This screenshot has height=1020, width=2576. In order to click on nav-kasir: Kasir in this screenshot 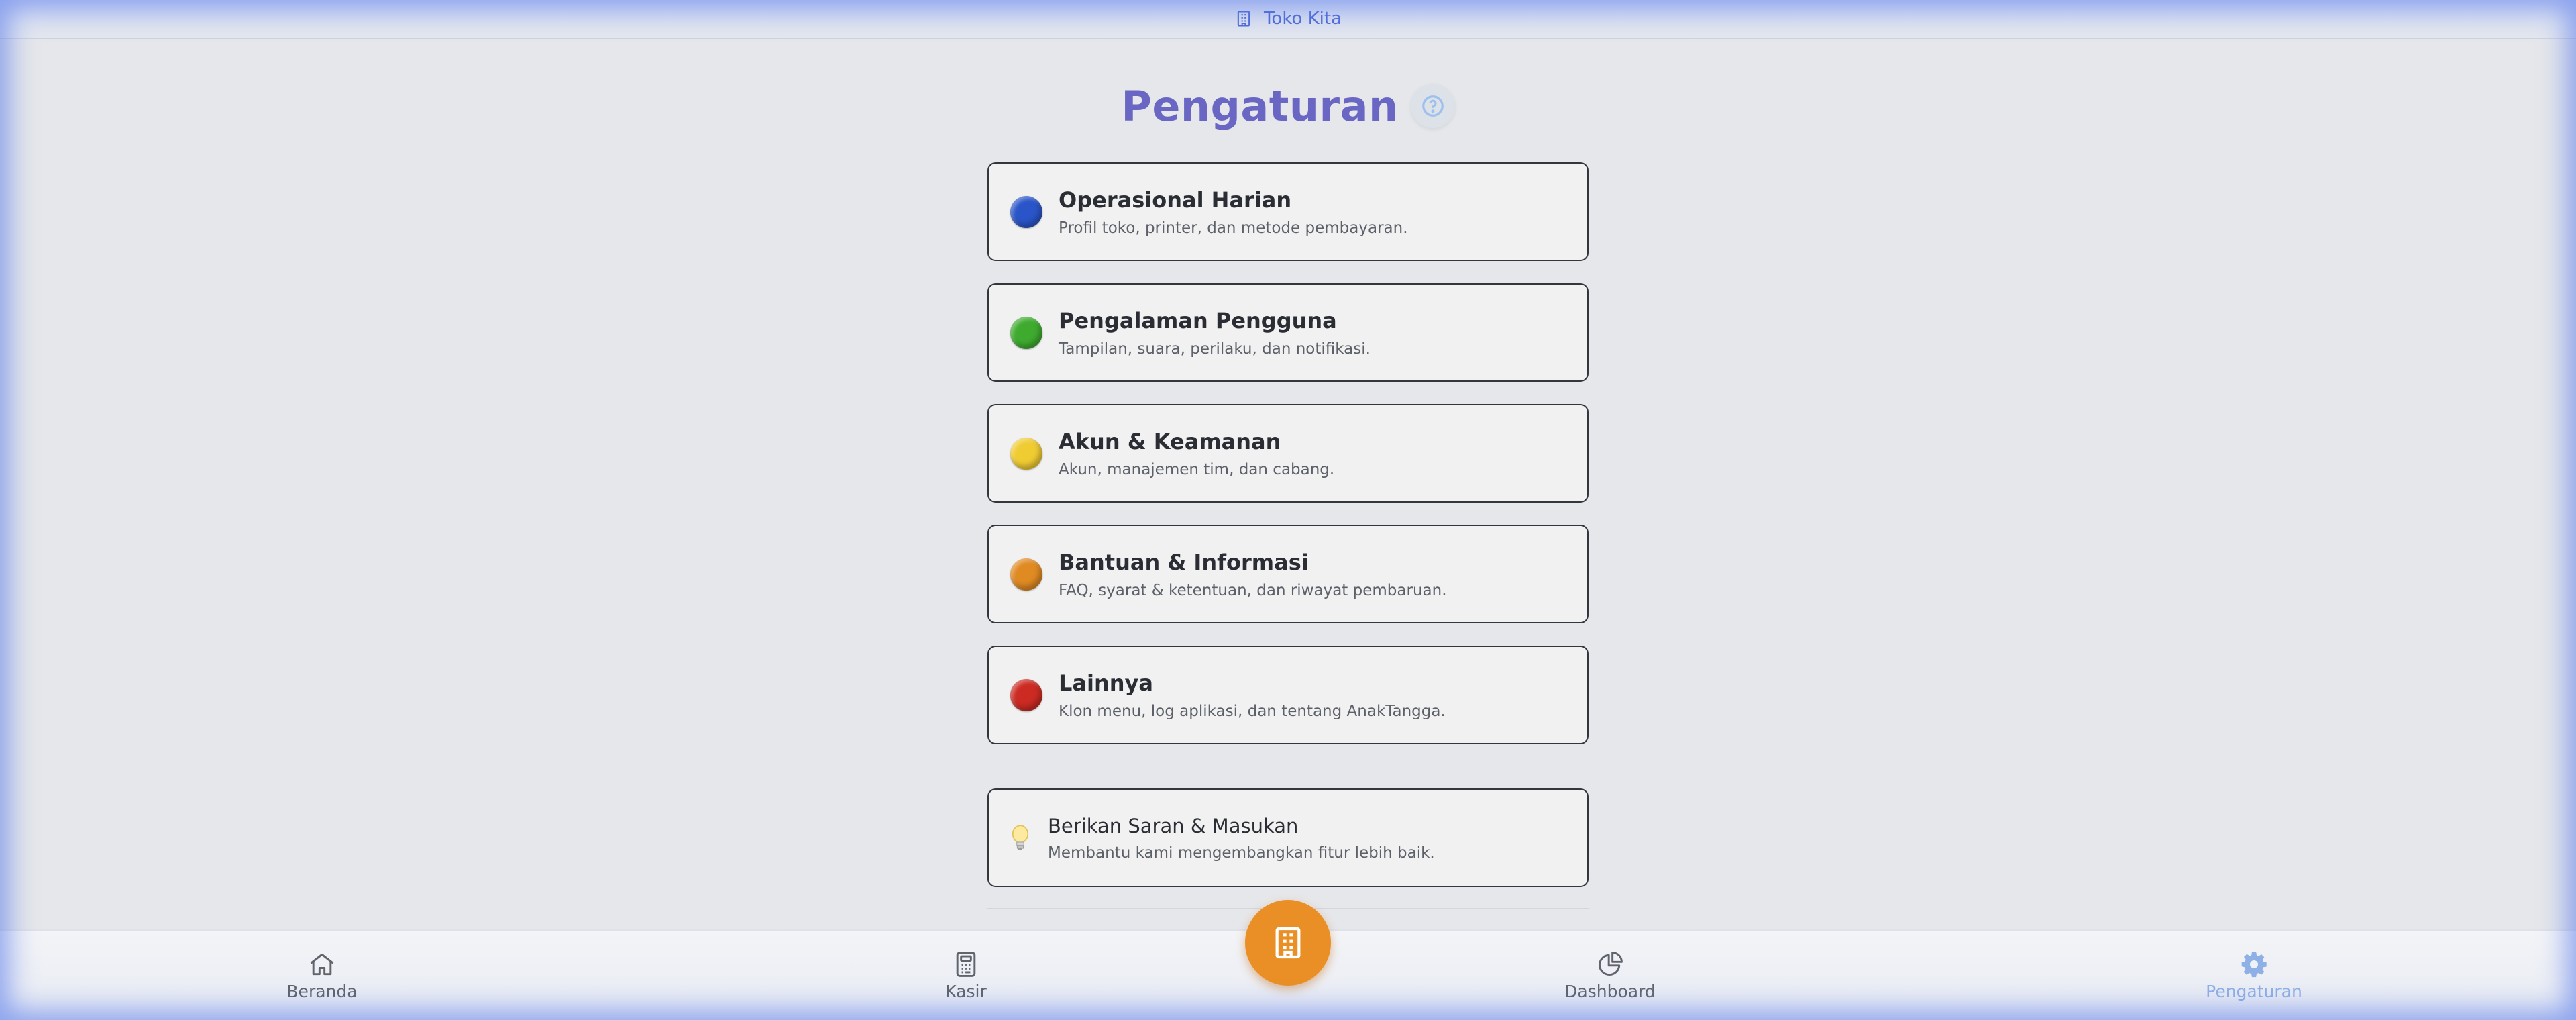, I will do `click(966, 975)`.